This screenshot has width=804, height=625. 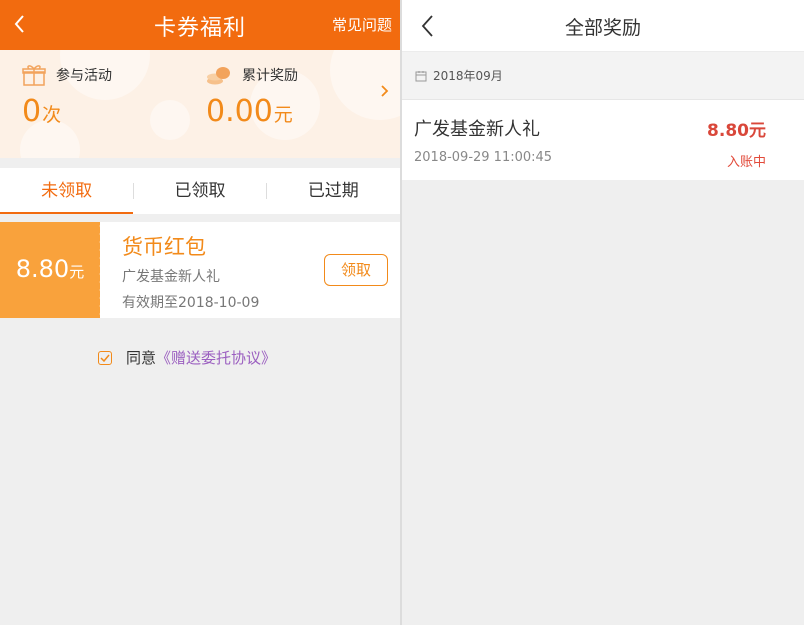 What do you see at coordinates (333, 191) in the screenshot?
I see `tab-expired: 已过期` at bounding box center [333, 191].